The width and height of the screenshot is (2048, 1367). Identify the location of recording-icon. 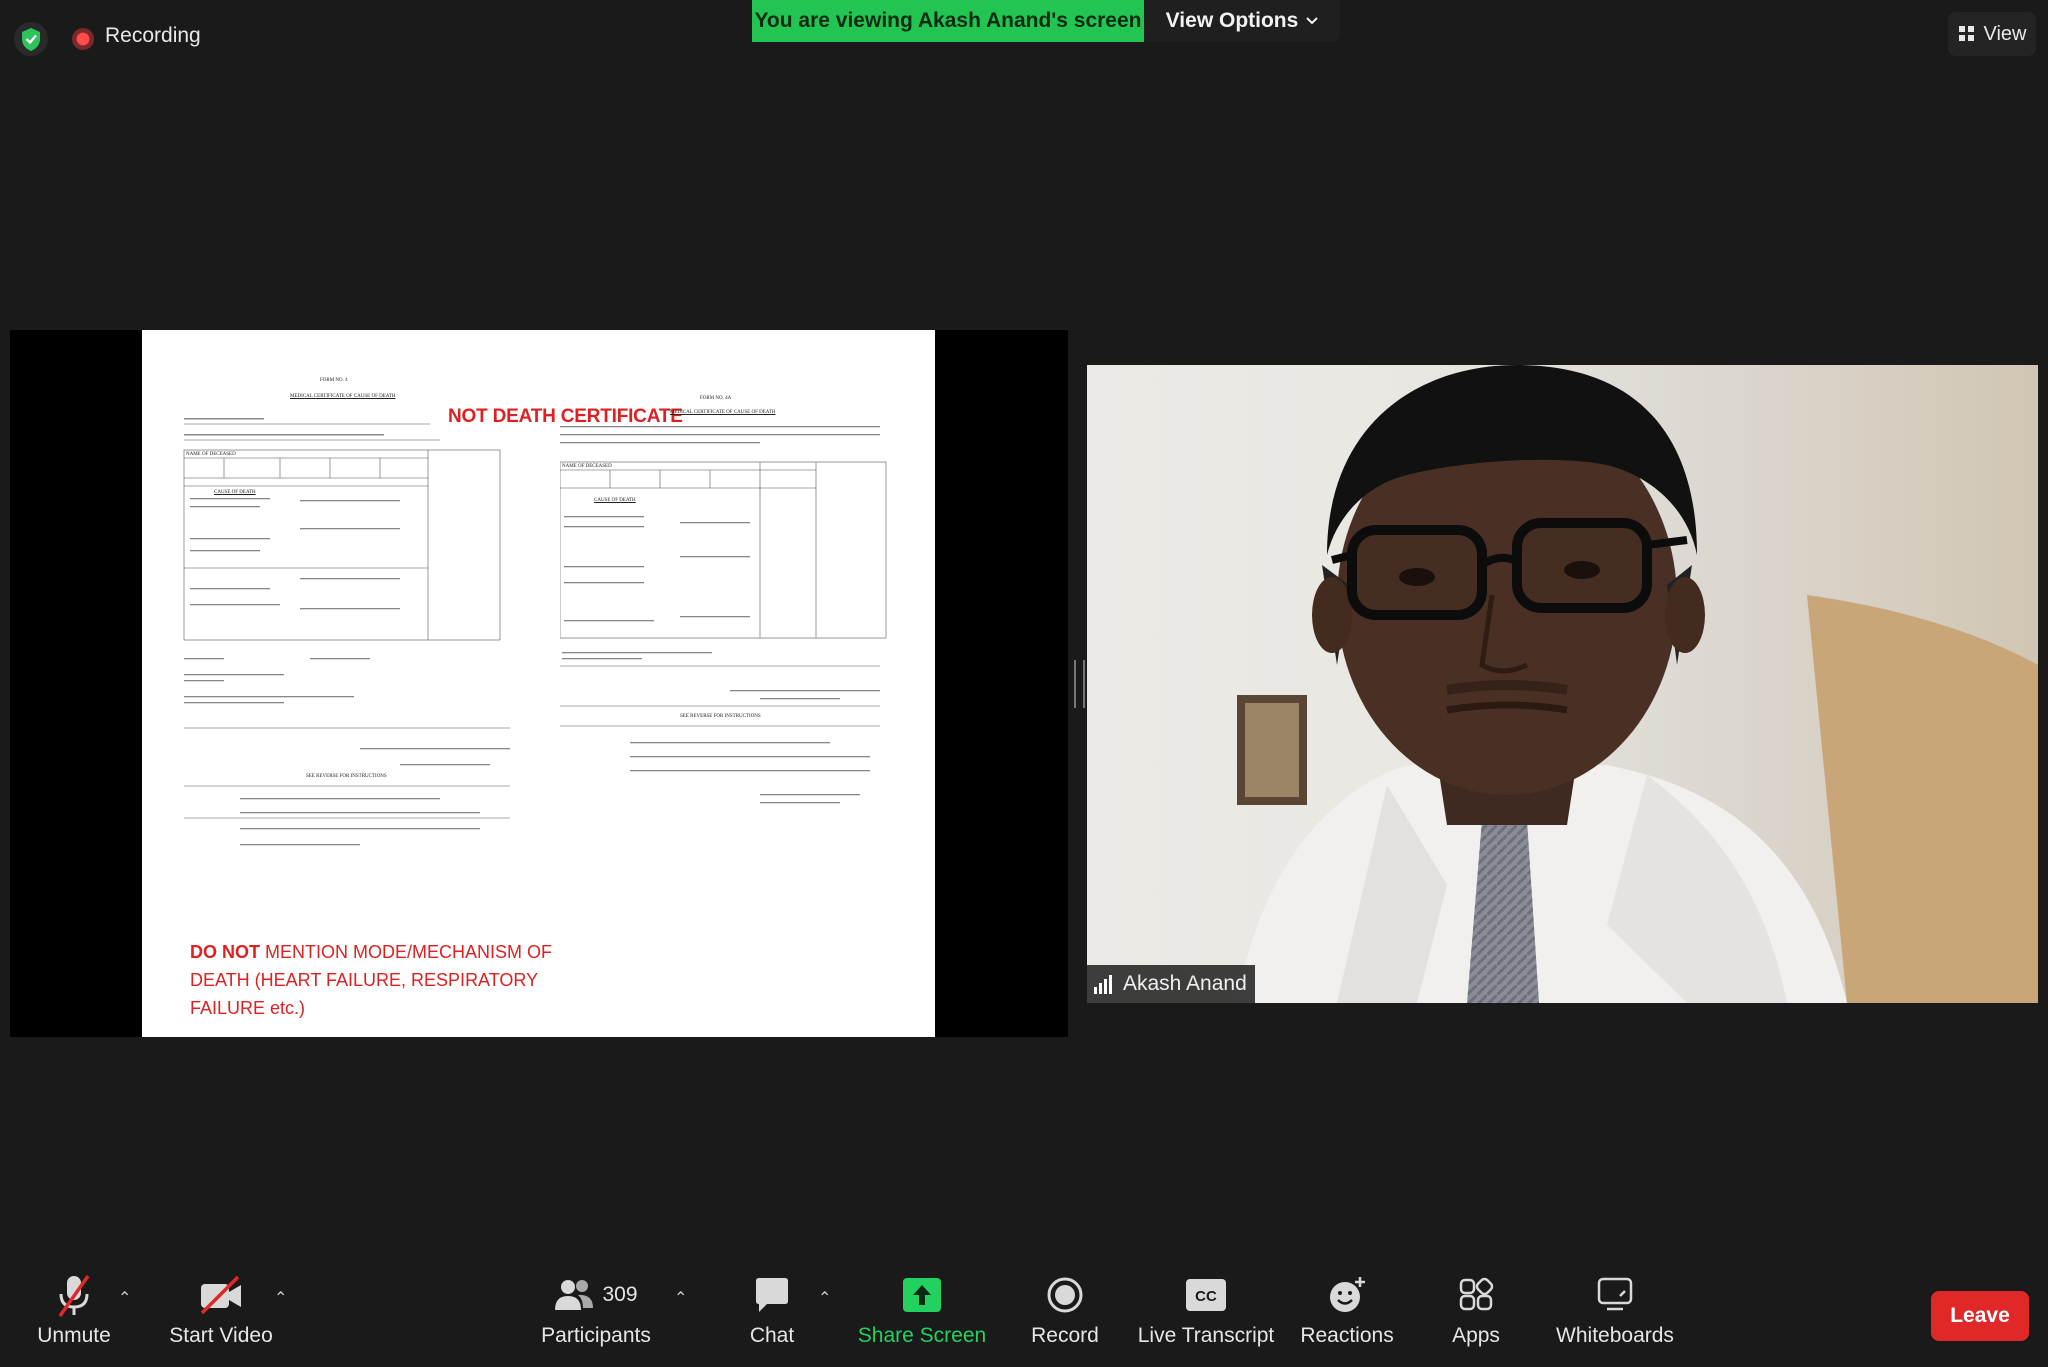
(83, 39).